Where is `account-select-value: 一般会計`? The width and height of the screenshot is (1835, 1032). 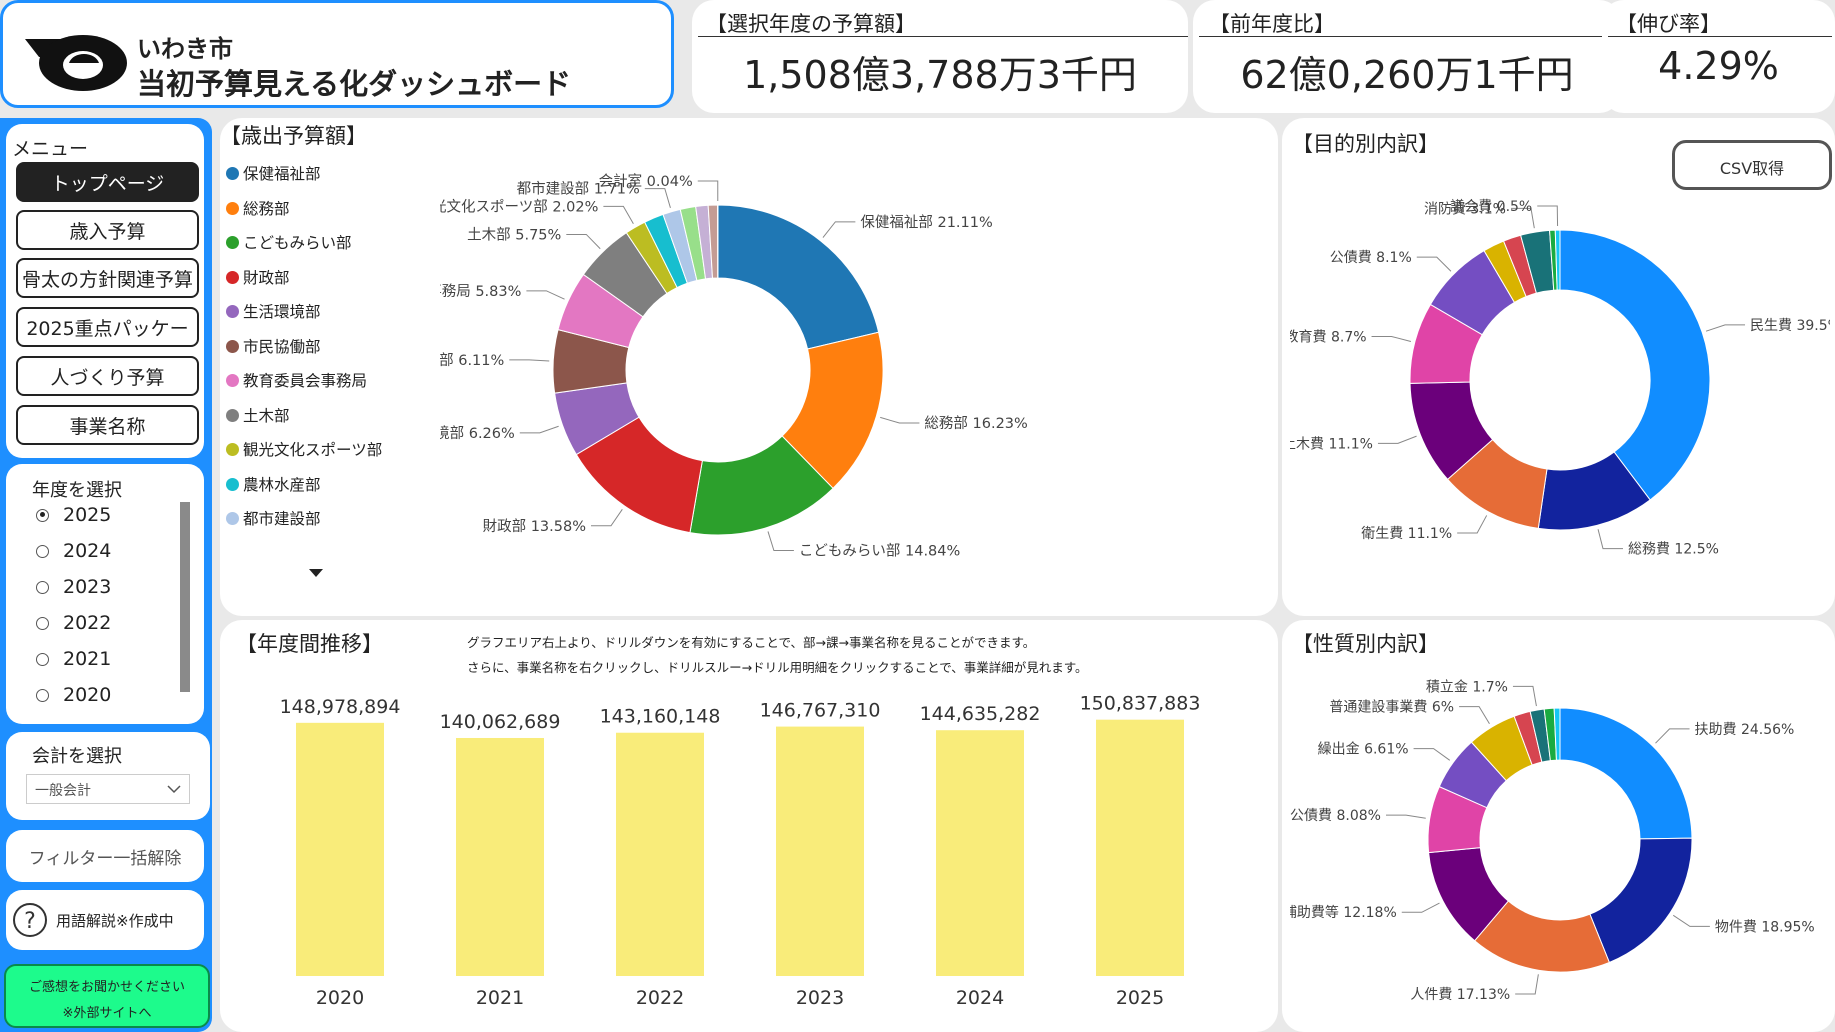
account-select-value: 一般会計 is located at coordinates (63, 791).